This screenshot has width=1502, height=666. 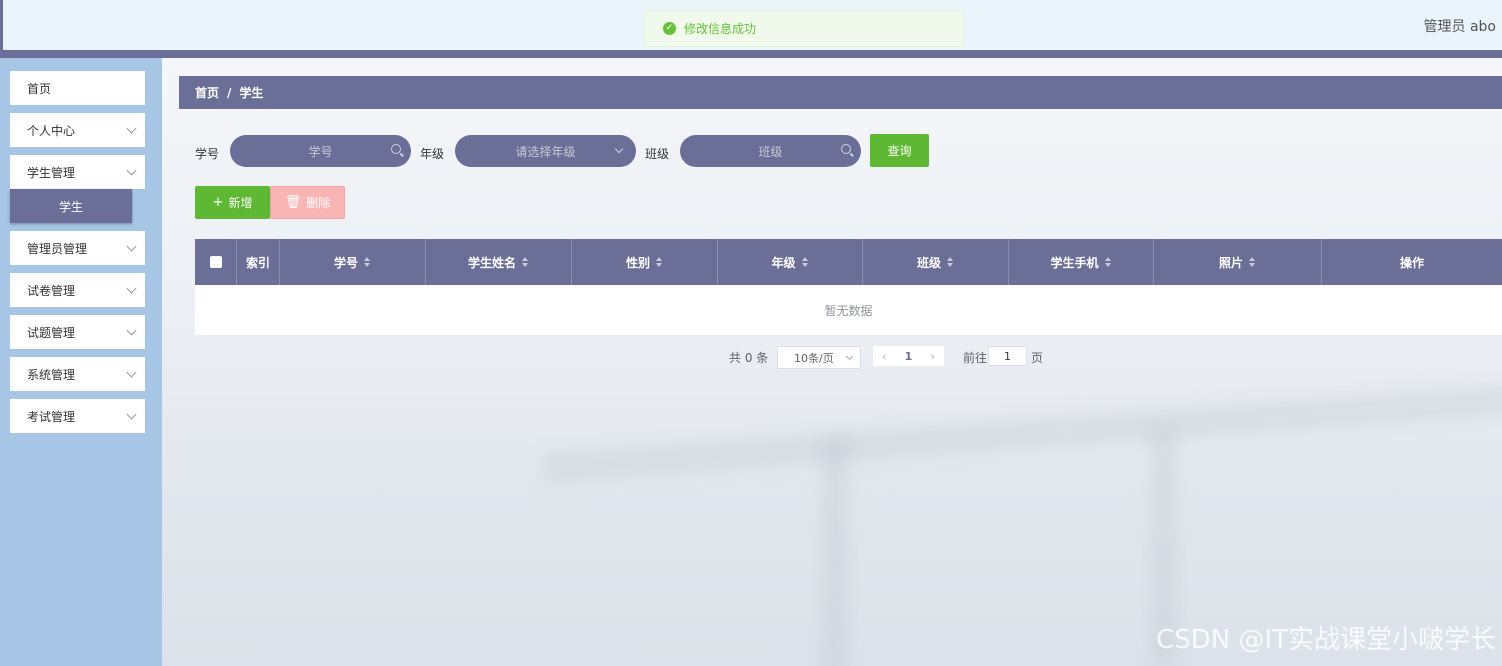 I want to click on plus-icon: +, so click(x=218, y=202).